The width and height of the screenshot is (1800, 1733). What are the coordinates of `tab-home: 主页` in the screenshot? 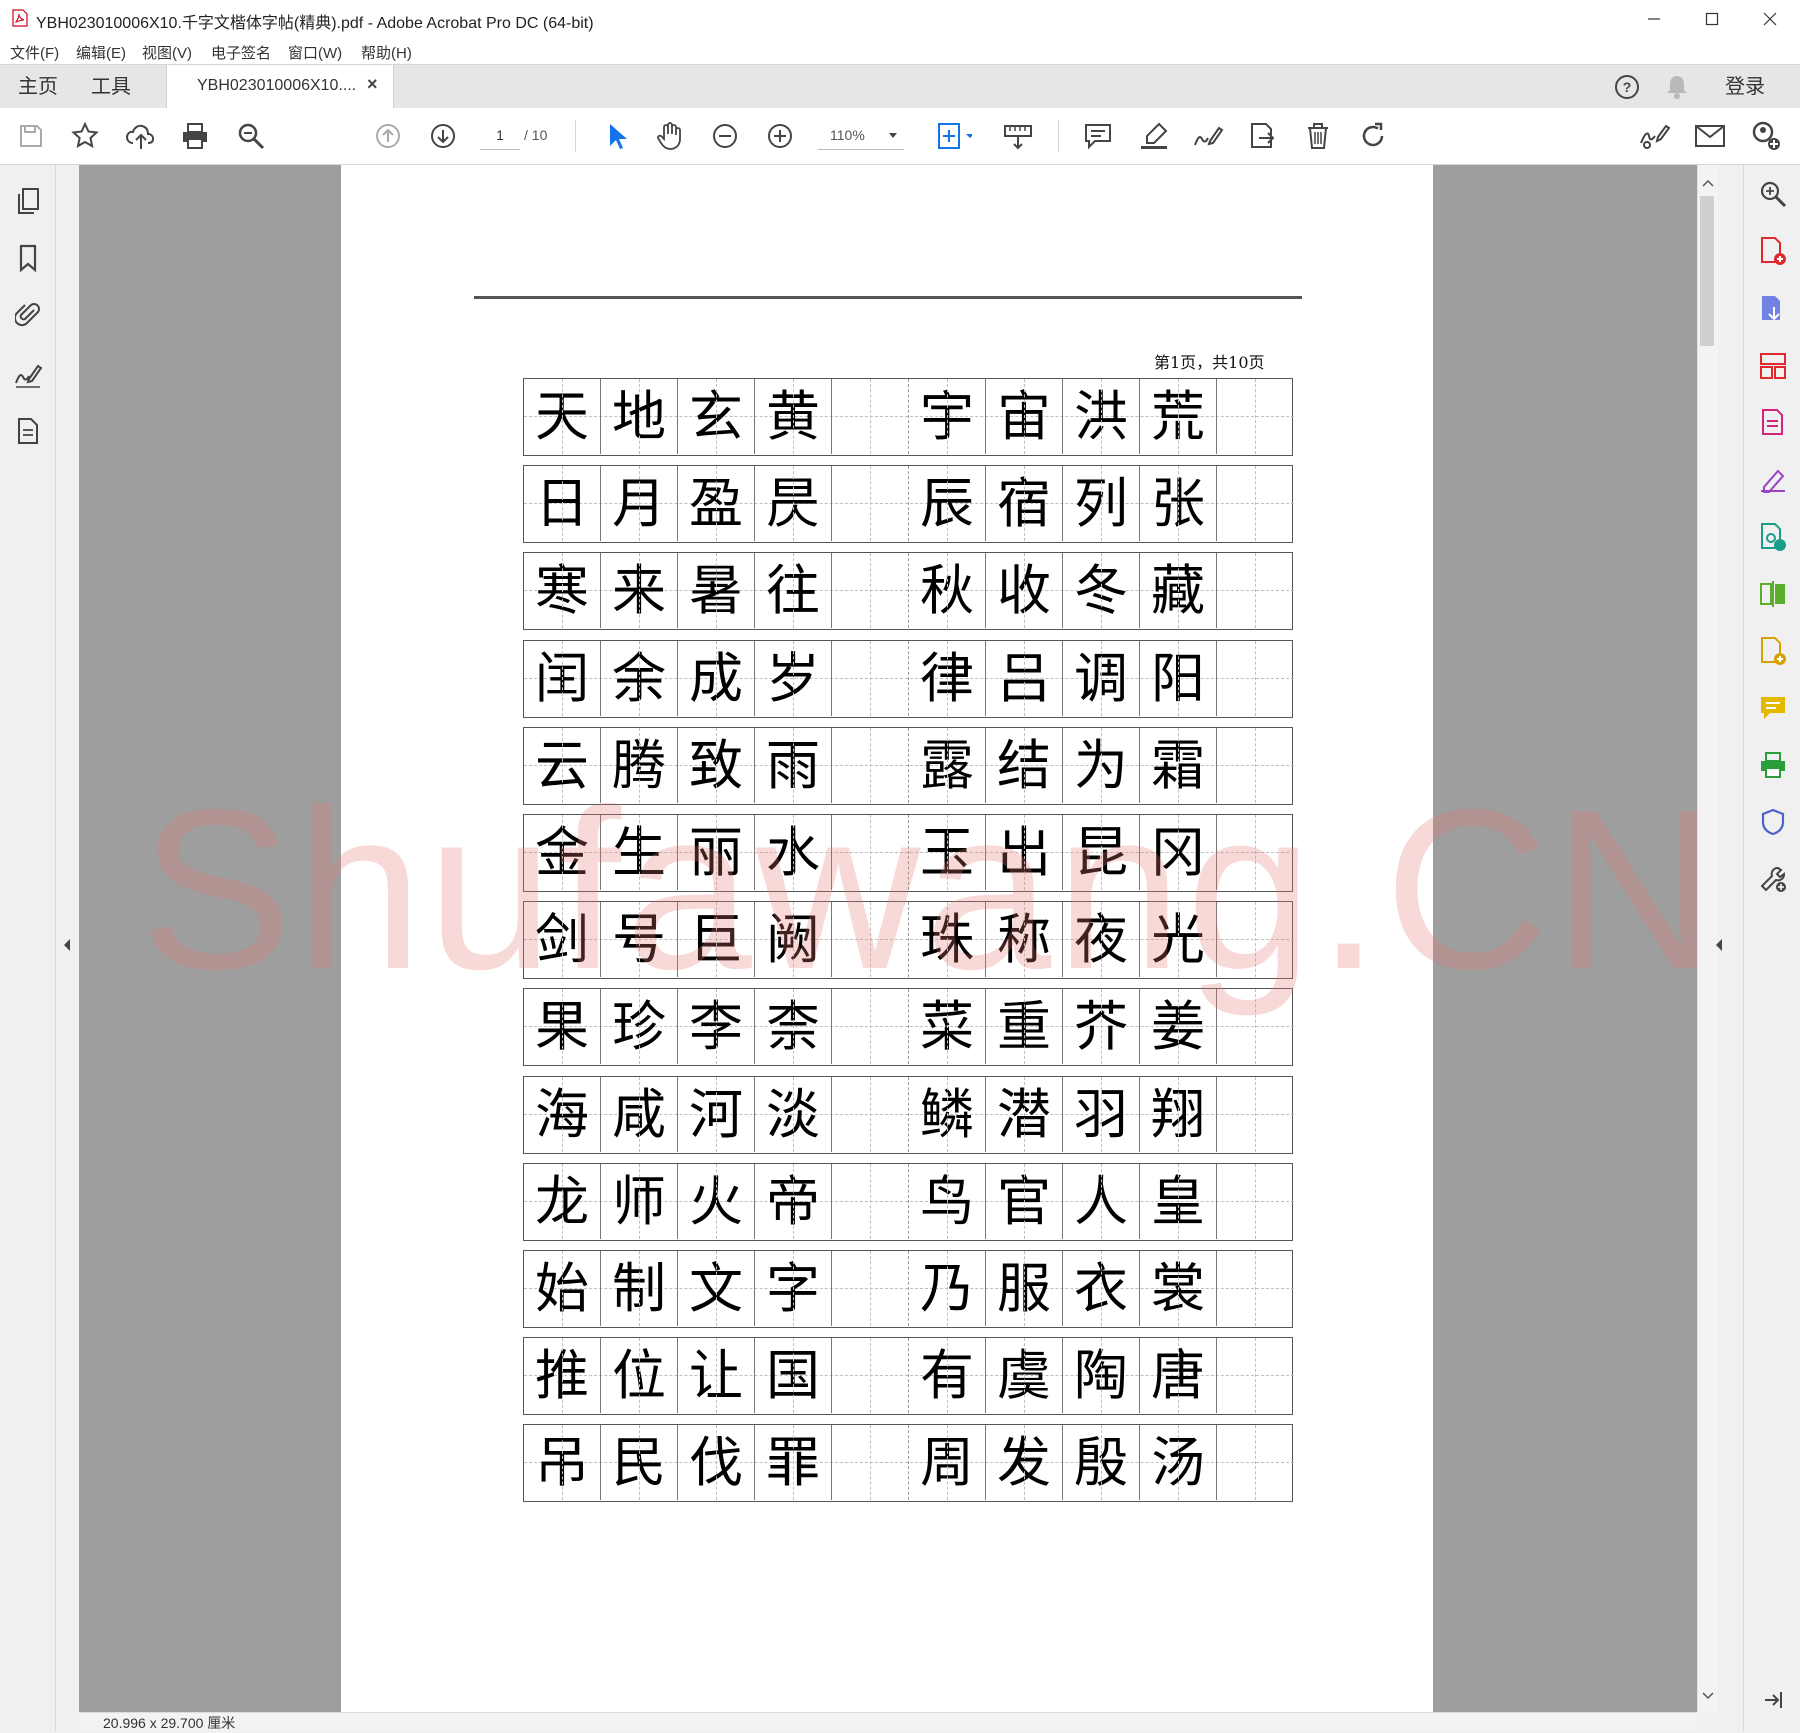 It's located at (38, 87).